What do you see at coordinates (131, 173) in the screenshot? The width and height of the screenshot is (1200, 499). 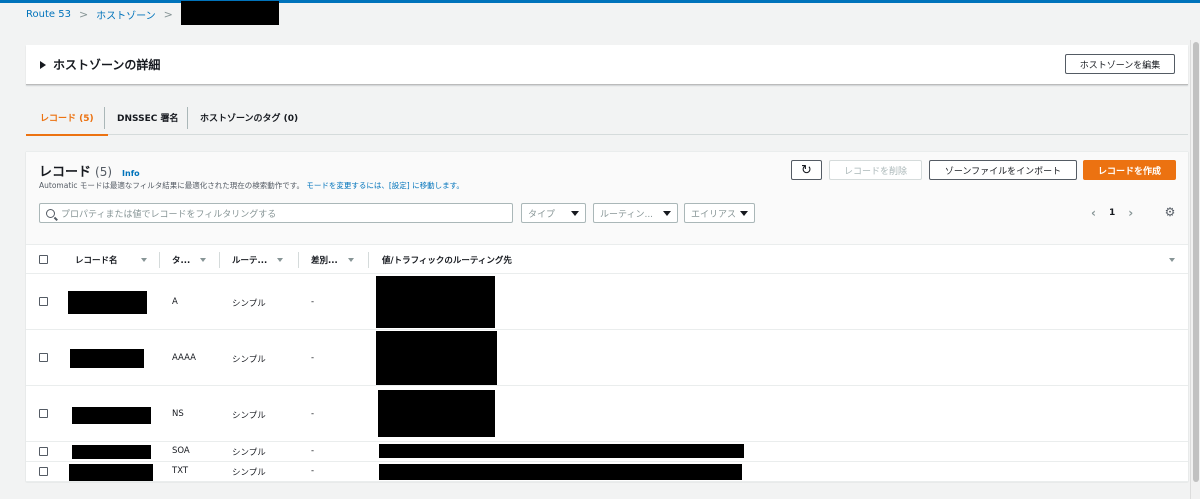 I see `info-link: Info` at bounding box center [131, 173].